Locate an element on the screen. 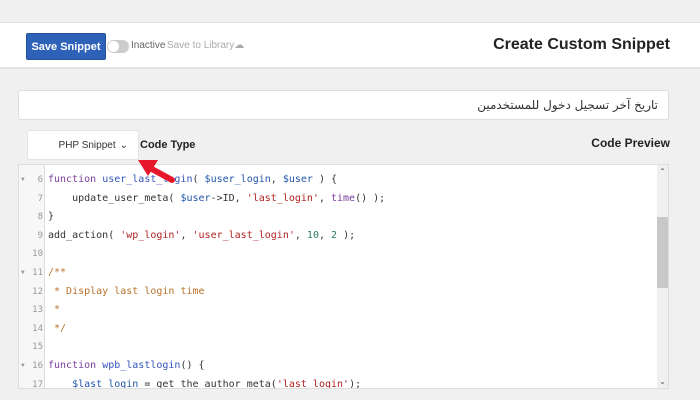 The height and width of the screenshot is (400, 700). code-text: function wpb_lastlogin() { is located at coordinates (126, 366).